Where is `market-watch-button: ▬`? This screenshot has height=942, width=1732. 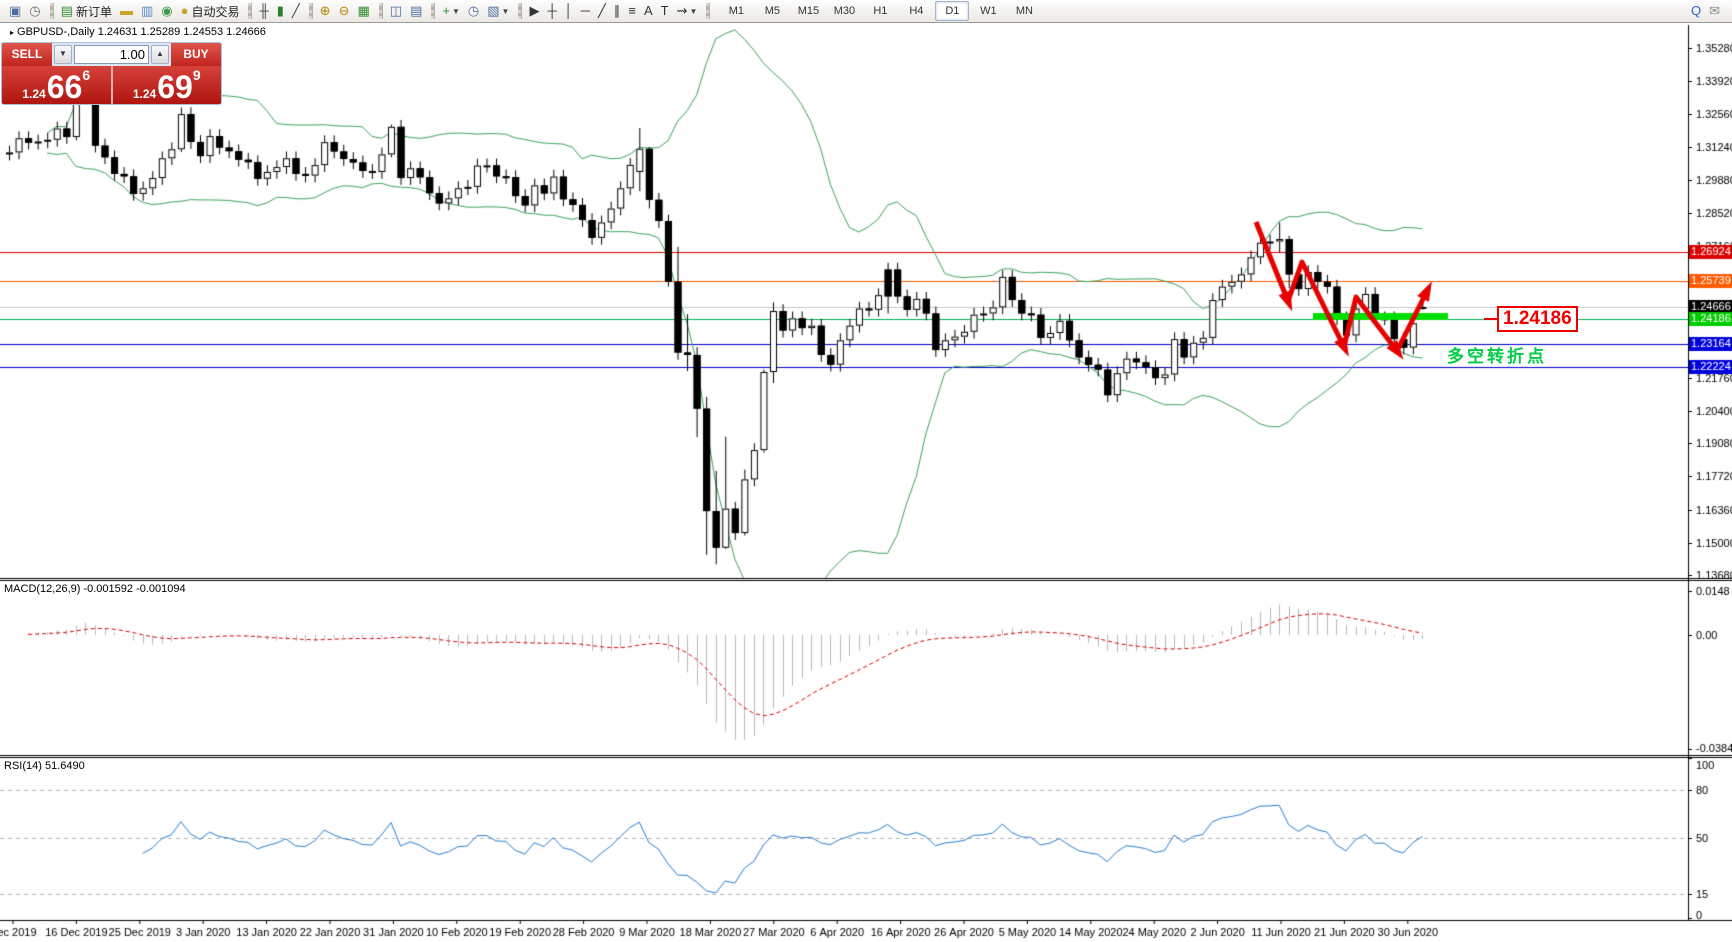
market-watch-button: ▬ is located at coordinates (126, 11).